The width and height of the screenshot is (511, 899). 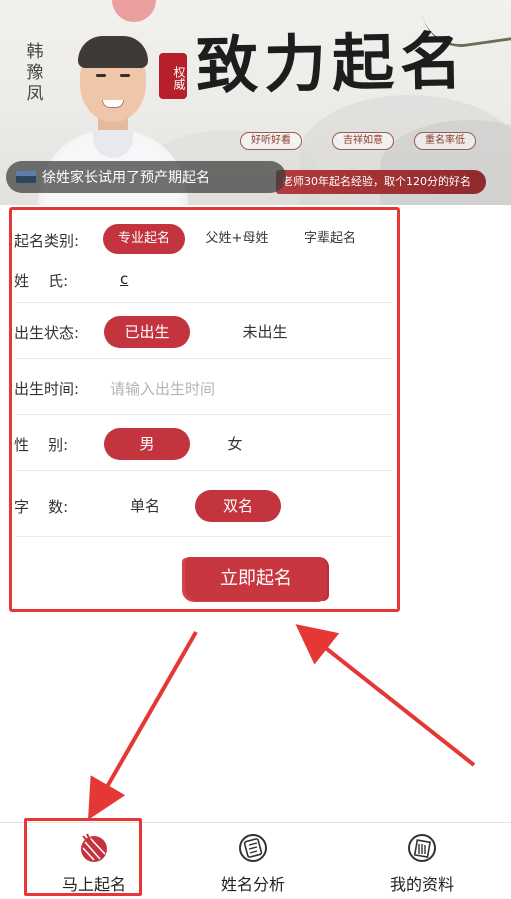 I want to click on nav-label: 我的资料, so click(x=421, y=884).